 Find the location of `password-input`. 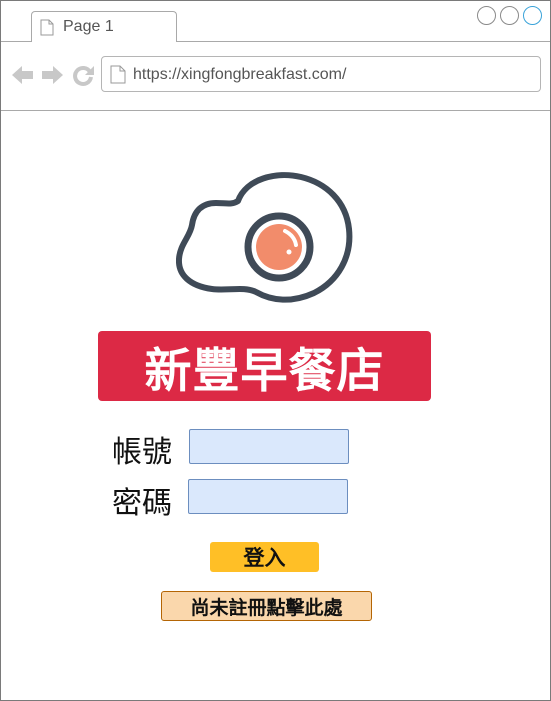

password-input is located at coordinates (268, 496).